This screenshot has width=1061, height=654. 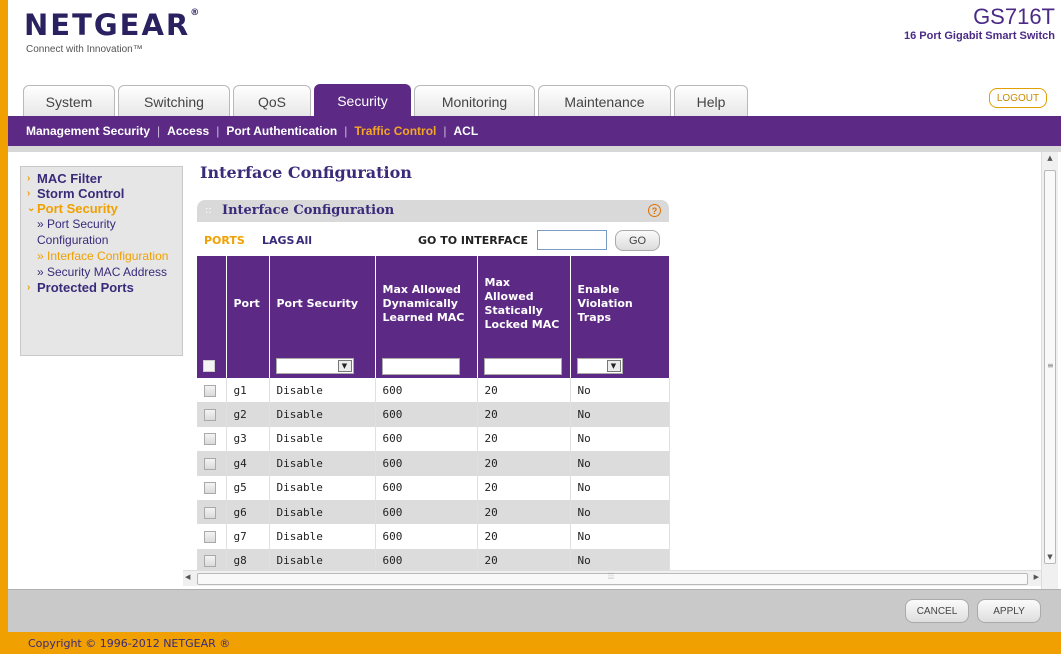 What do you see at coordinates (362, 100) in the screenshot?
I see `tab-security: Security` at bounding box center [362, 100].